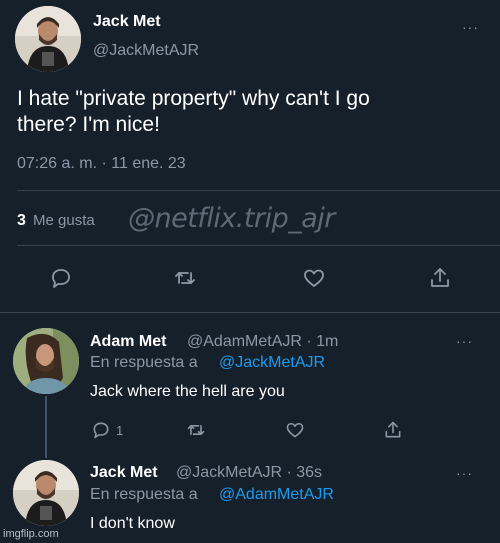 Image resolution: width=500 pixels, height=543 pixels. What do you see at coordinates (132, 523) in the screenshot?
I see `reply-text: I don't know` at bounding box center [132, 523].